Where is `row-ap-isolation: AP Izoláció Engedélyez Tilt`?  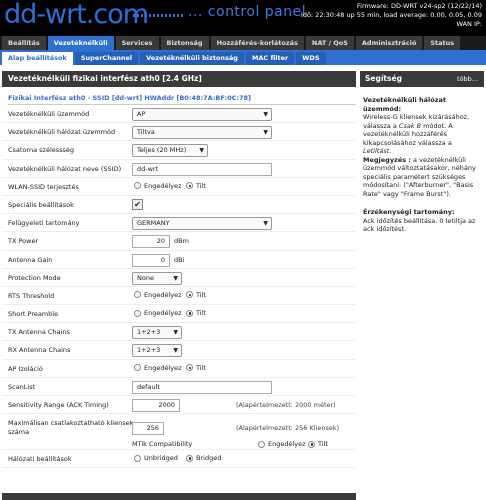 row-ap-isolation: AP Izoláció Engedélyez Tilt is located at coordinates (179, 369).